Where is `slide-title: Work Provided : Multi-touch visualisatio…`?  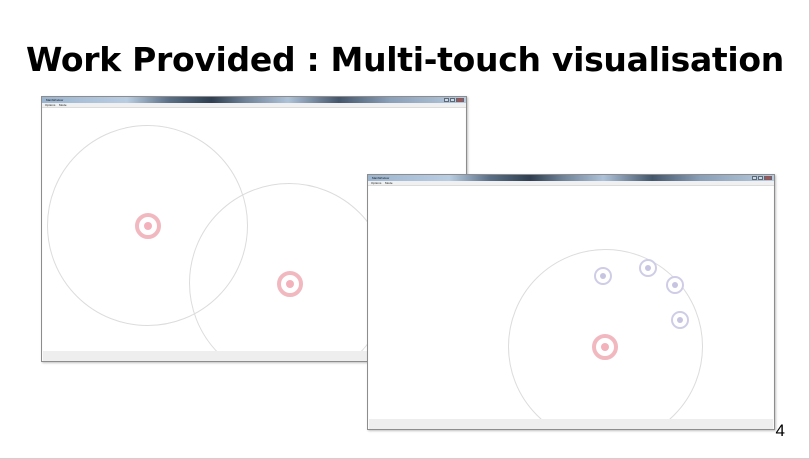 slide-title: Work Provided : Multi-touch visualisatio… is located at coordinates (405, 59).